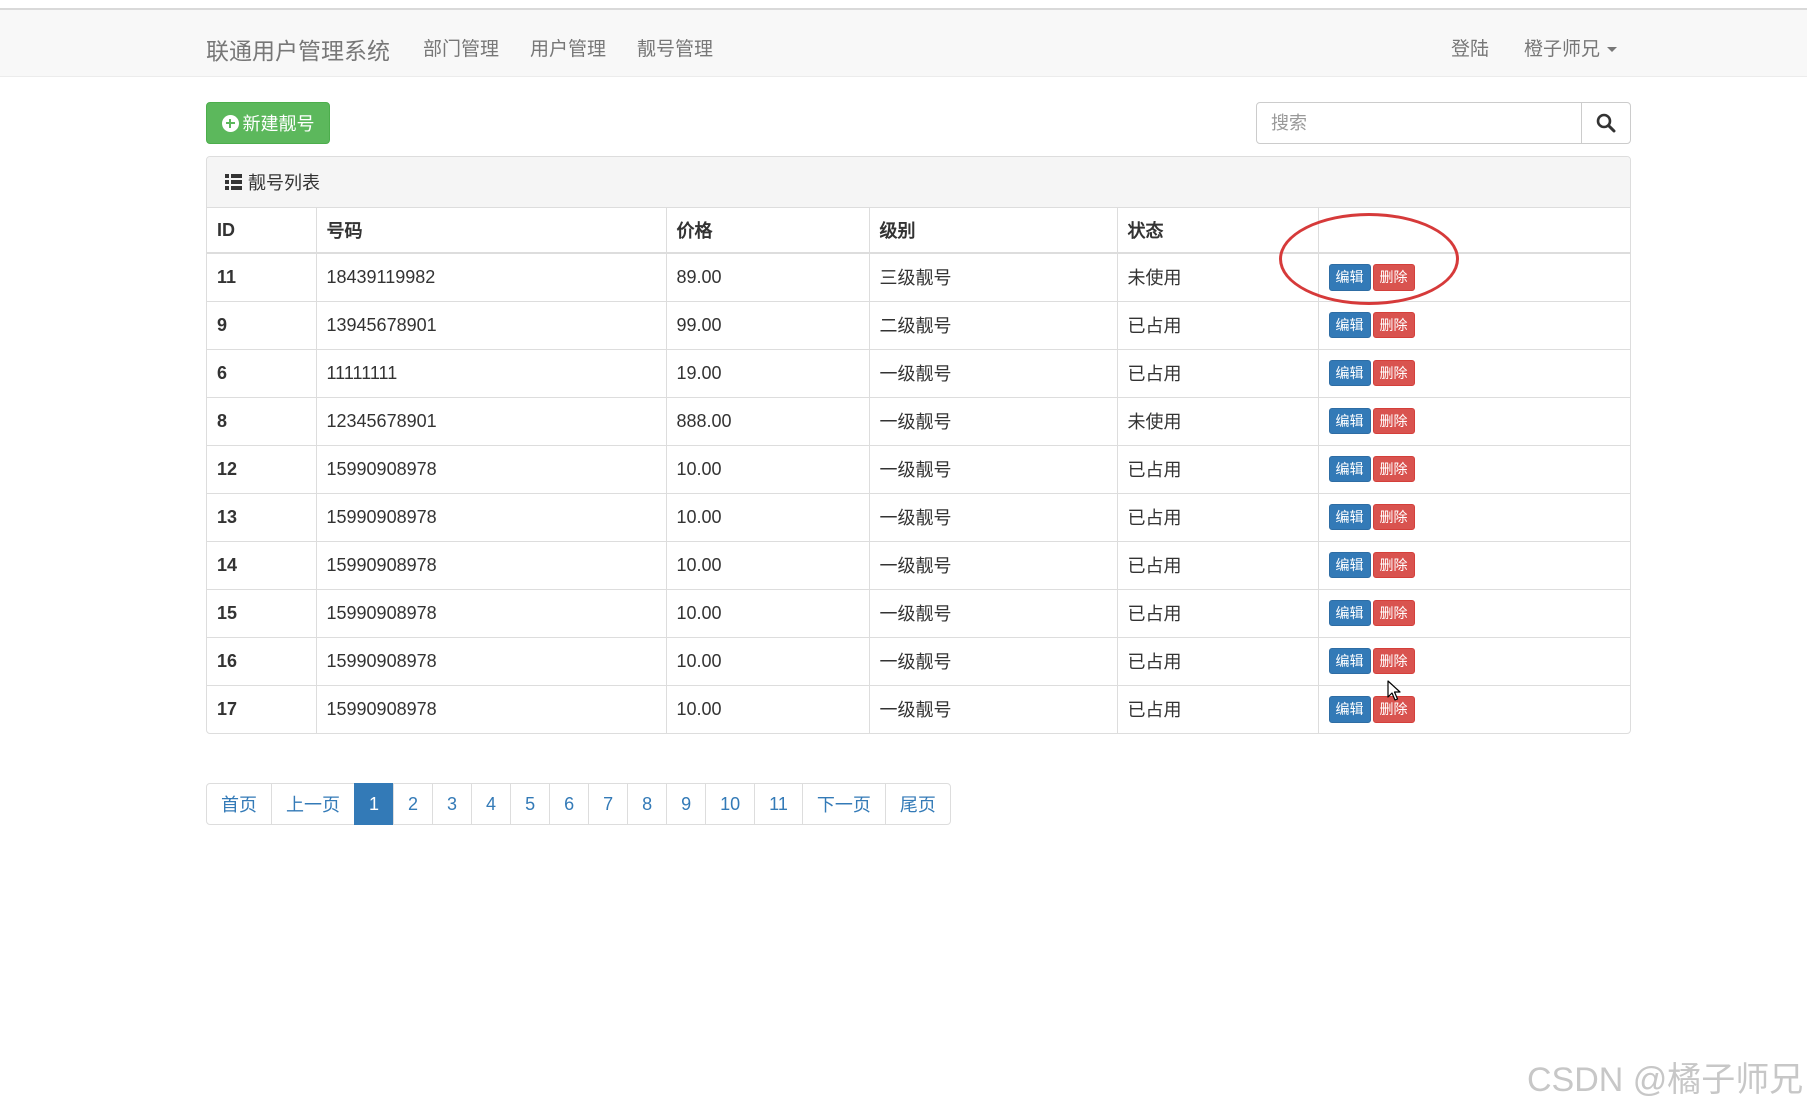 The width and height of the screenshot is (1807, 1105). I want to click on page-link: 5, so click(530, 804).